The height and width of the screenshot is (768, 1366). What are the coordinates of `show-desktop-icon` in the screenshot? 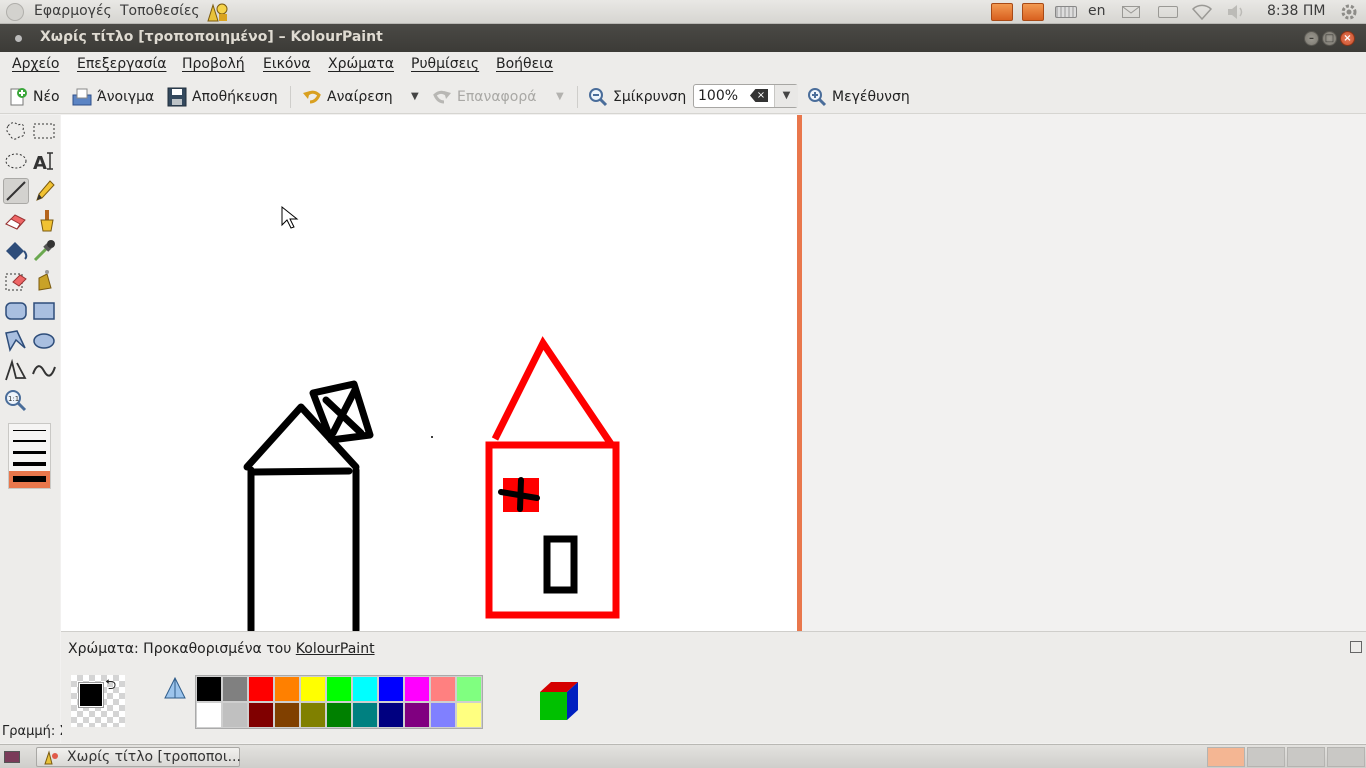 It's located at (12, 757).